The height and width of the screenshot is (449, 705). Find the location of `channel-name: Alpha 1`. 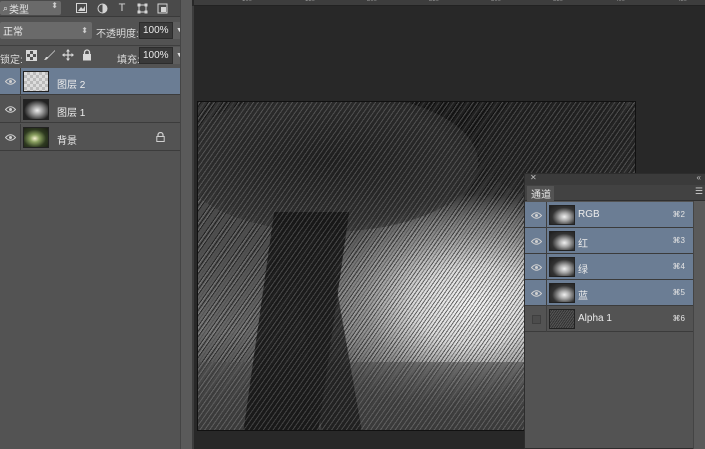

channel-name: Alpha 1 is located at coordinates (595, 318).